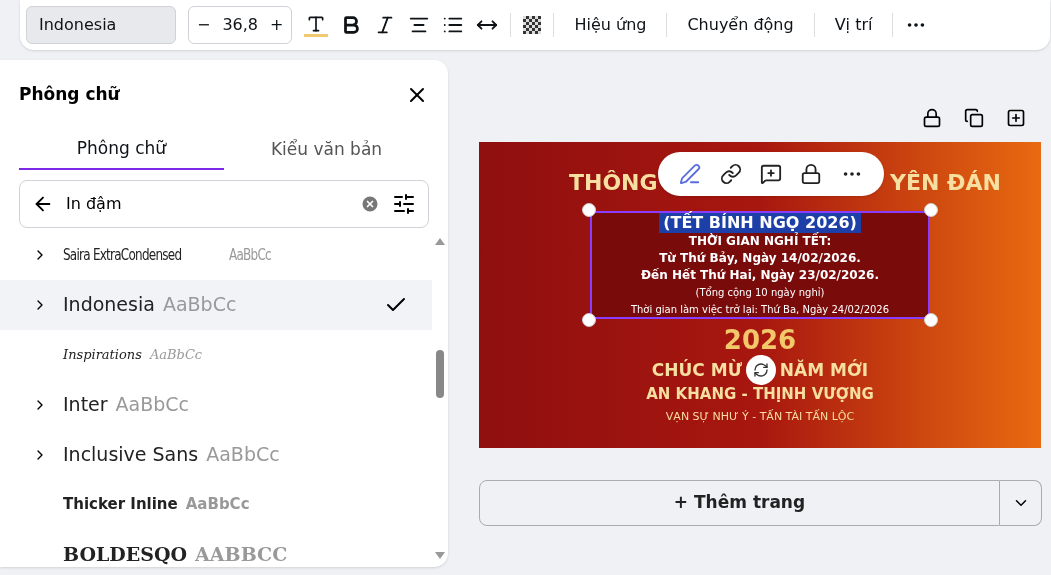  What do you see at coordinates (740, 25) in the screenshot?
I see `animate-button: Chuyển động` at bounding box center [740, 25].